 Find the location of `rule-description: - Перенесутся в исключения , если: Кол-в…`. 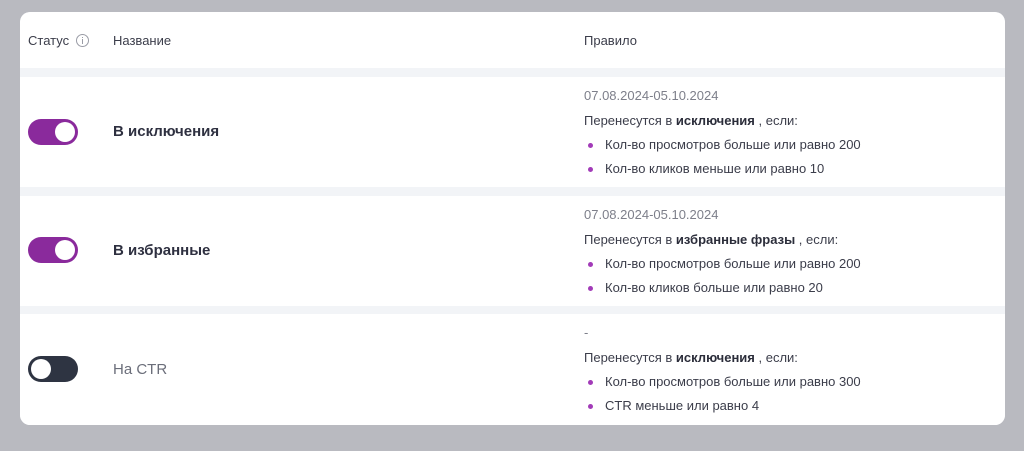

rule-description: - Перенесутся в исключения , если: Кол-в… is located at coordinates (722, 369).